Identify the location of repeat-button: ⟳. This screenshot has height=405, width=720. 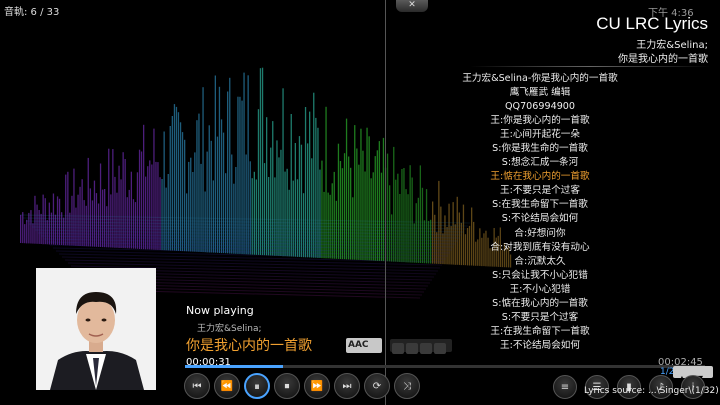
(377, 386).